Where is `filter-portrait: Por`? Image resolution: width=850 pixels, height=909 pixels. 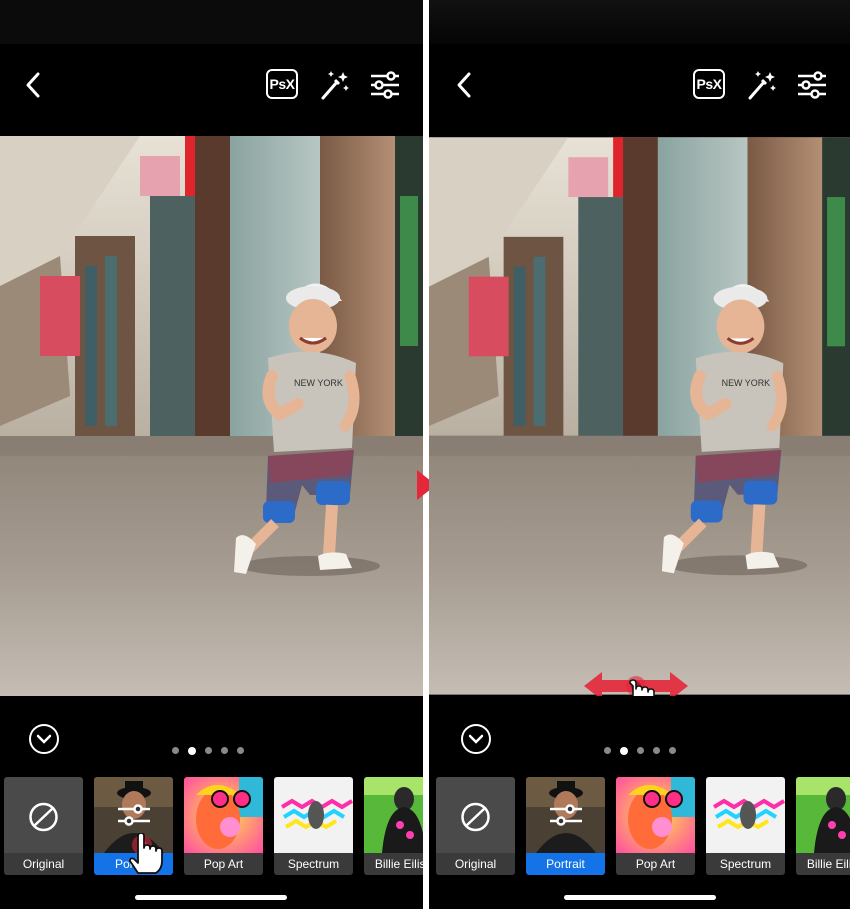 filter-portrait: Por is located at coordinates (133, 826).